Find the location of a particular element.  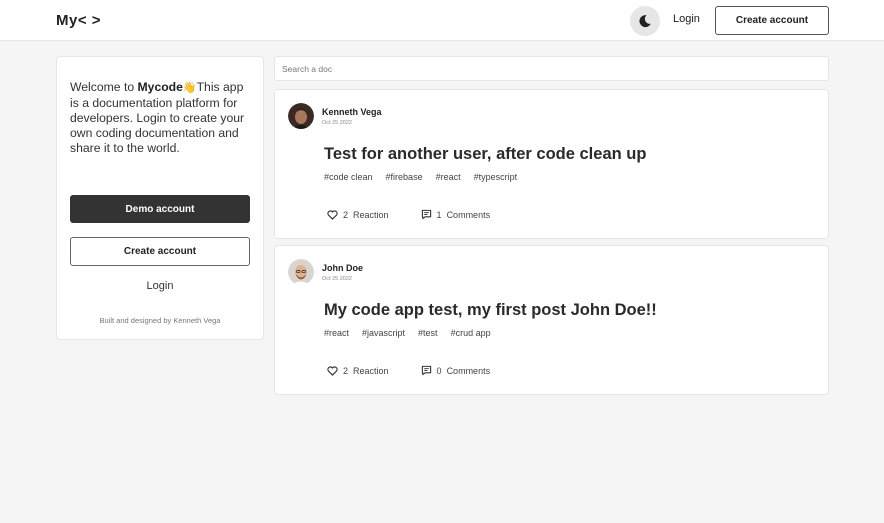

theme-toggle-button is located at coordinates (645, 21).